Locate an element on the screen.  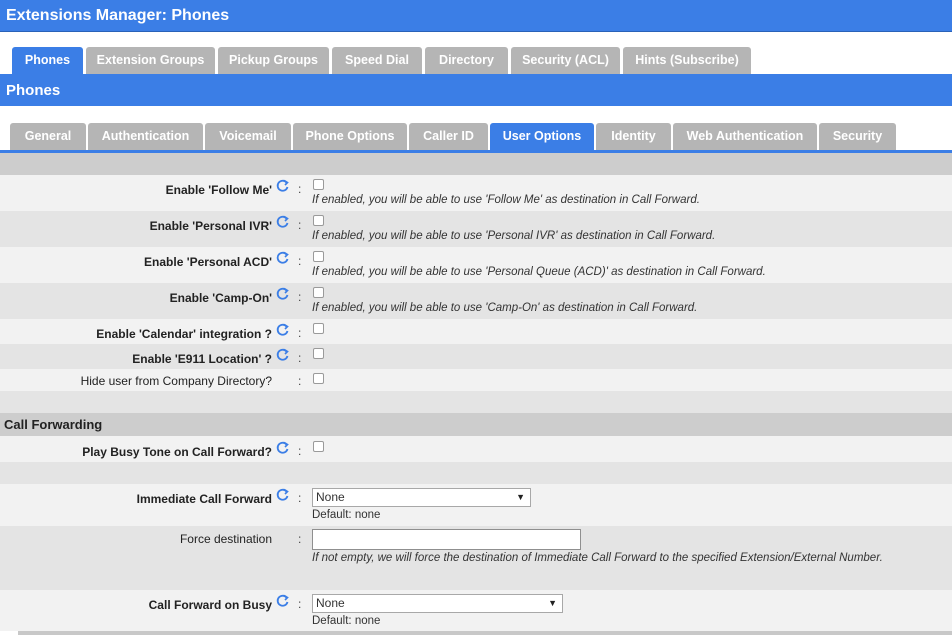
immediate-forward-default: Default: none is located at coordinates (346, 515).